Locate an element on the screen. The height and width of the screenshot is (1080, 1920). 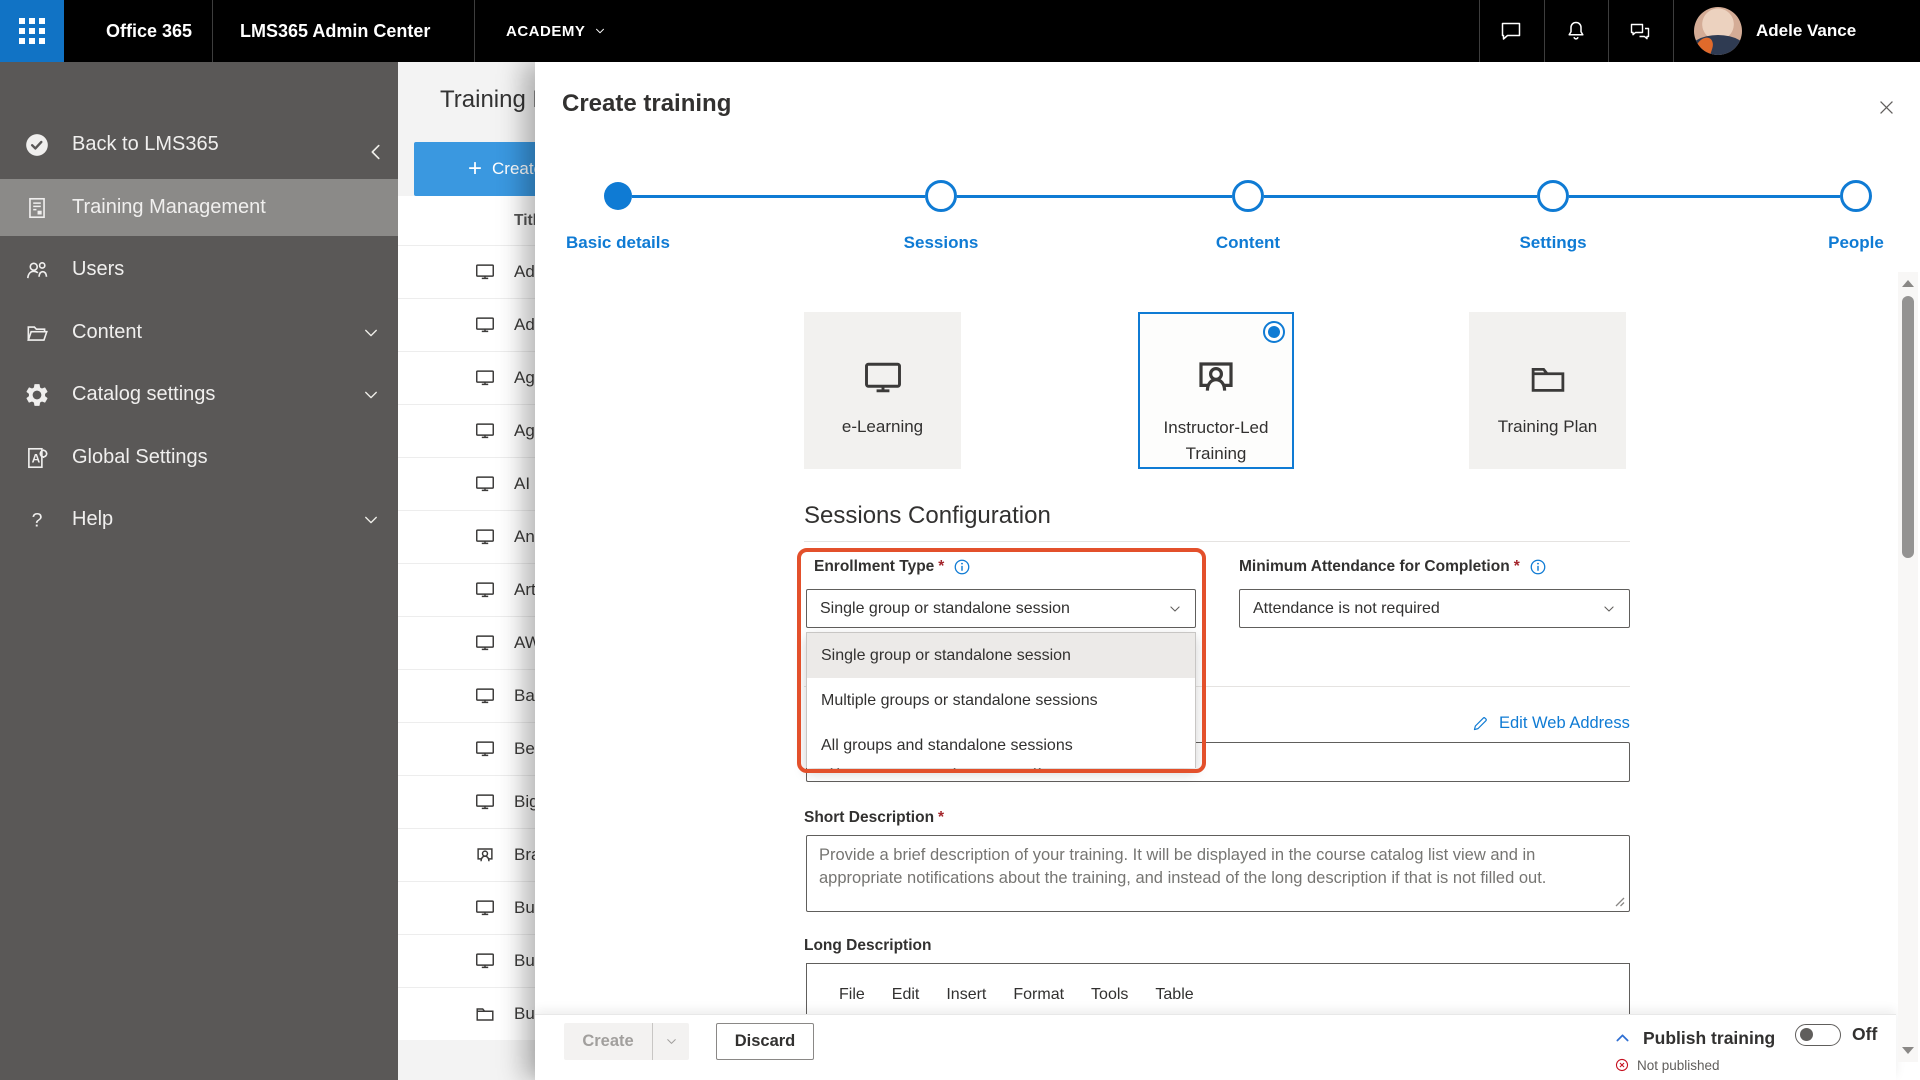
notifications-button is located at coordinates (1576, 31).